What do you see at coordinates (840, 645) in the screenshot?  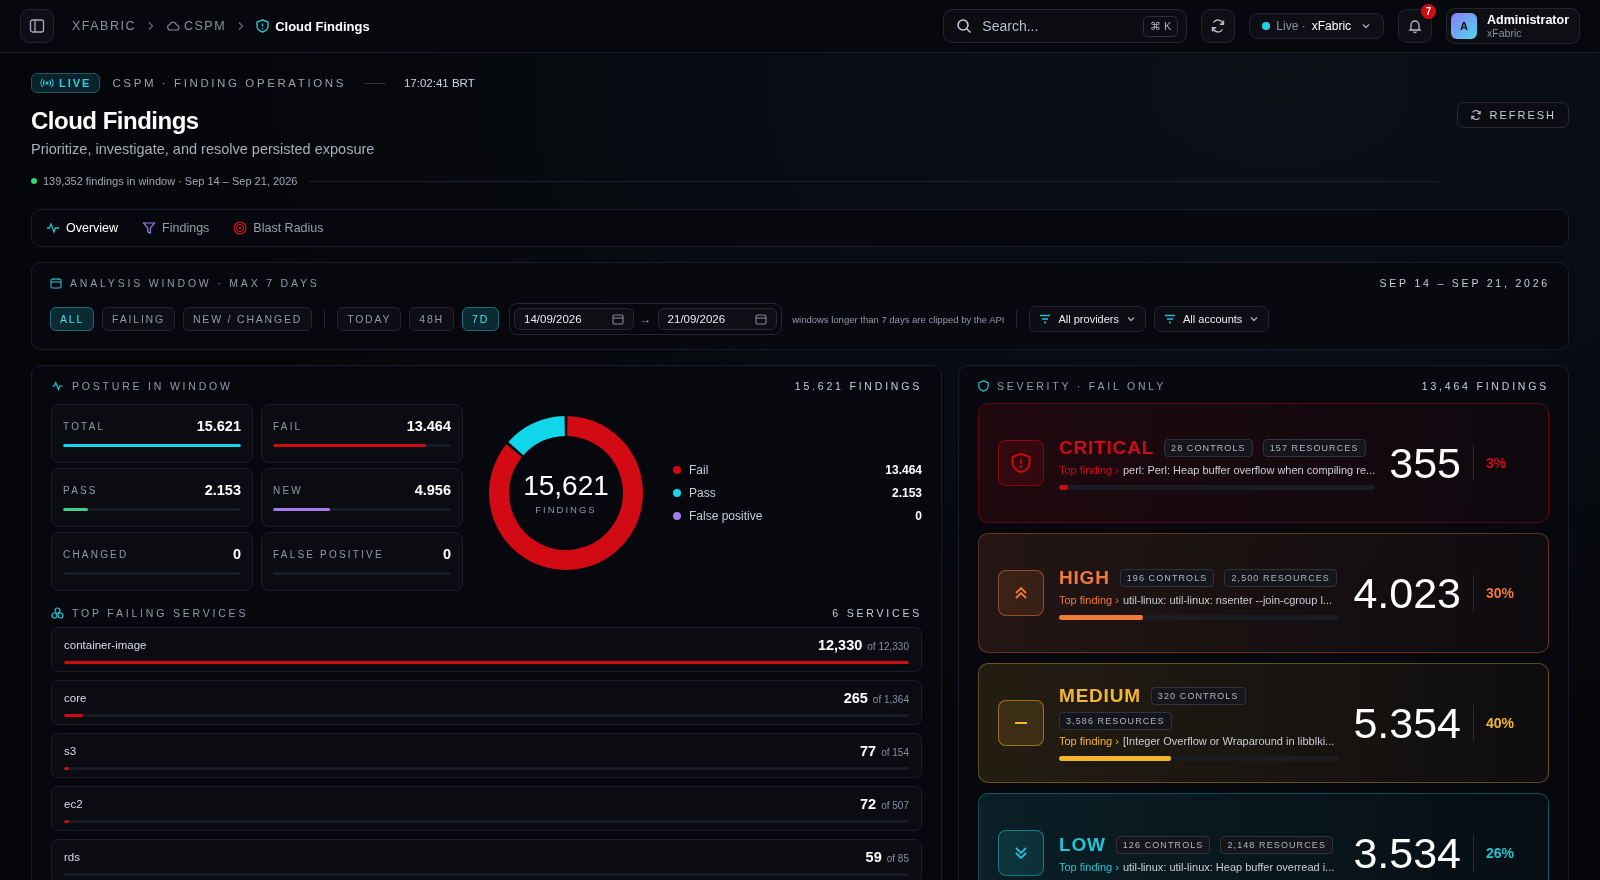 I see `service-fail-count: 12,330` at bounding box center [840, 645].